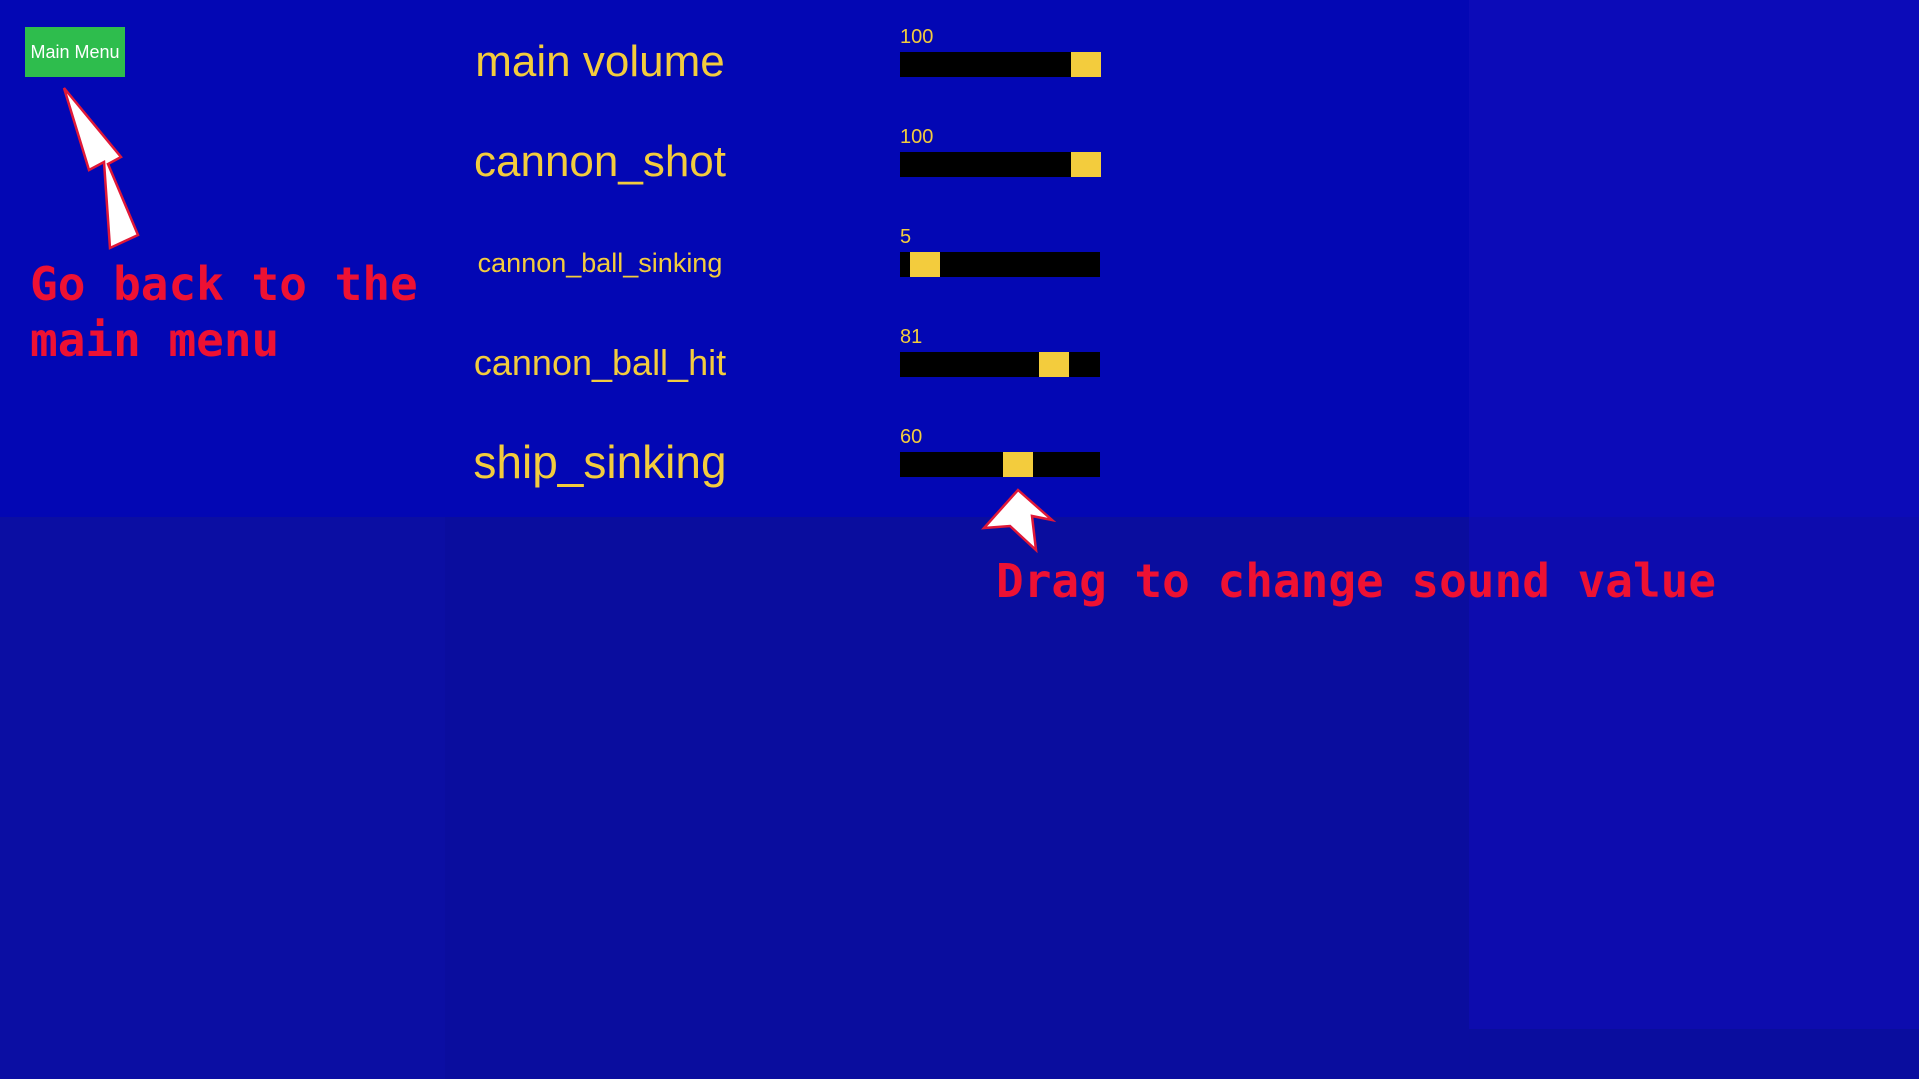 The height and width of the screenshot is (1079, 1919). Describe the element at coordinates (906, 237) in the screenshot. I see `slider-value-cannon-ball-sinking: 5` at that location.